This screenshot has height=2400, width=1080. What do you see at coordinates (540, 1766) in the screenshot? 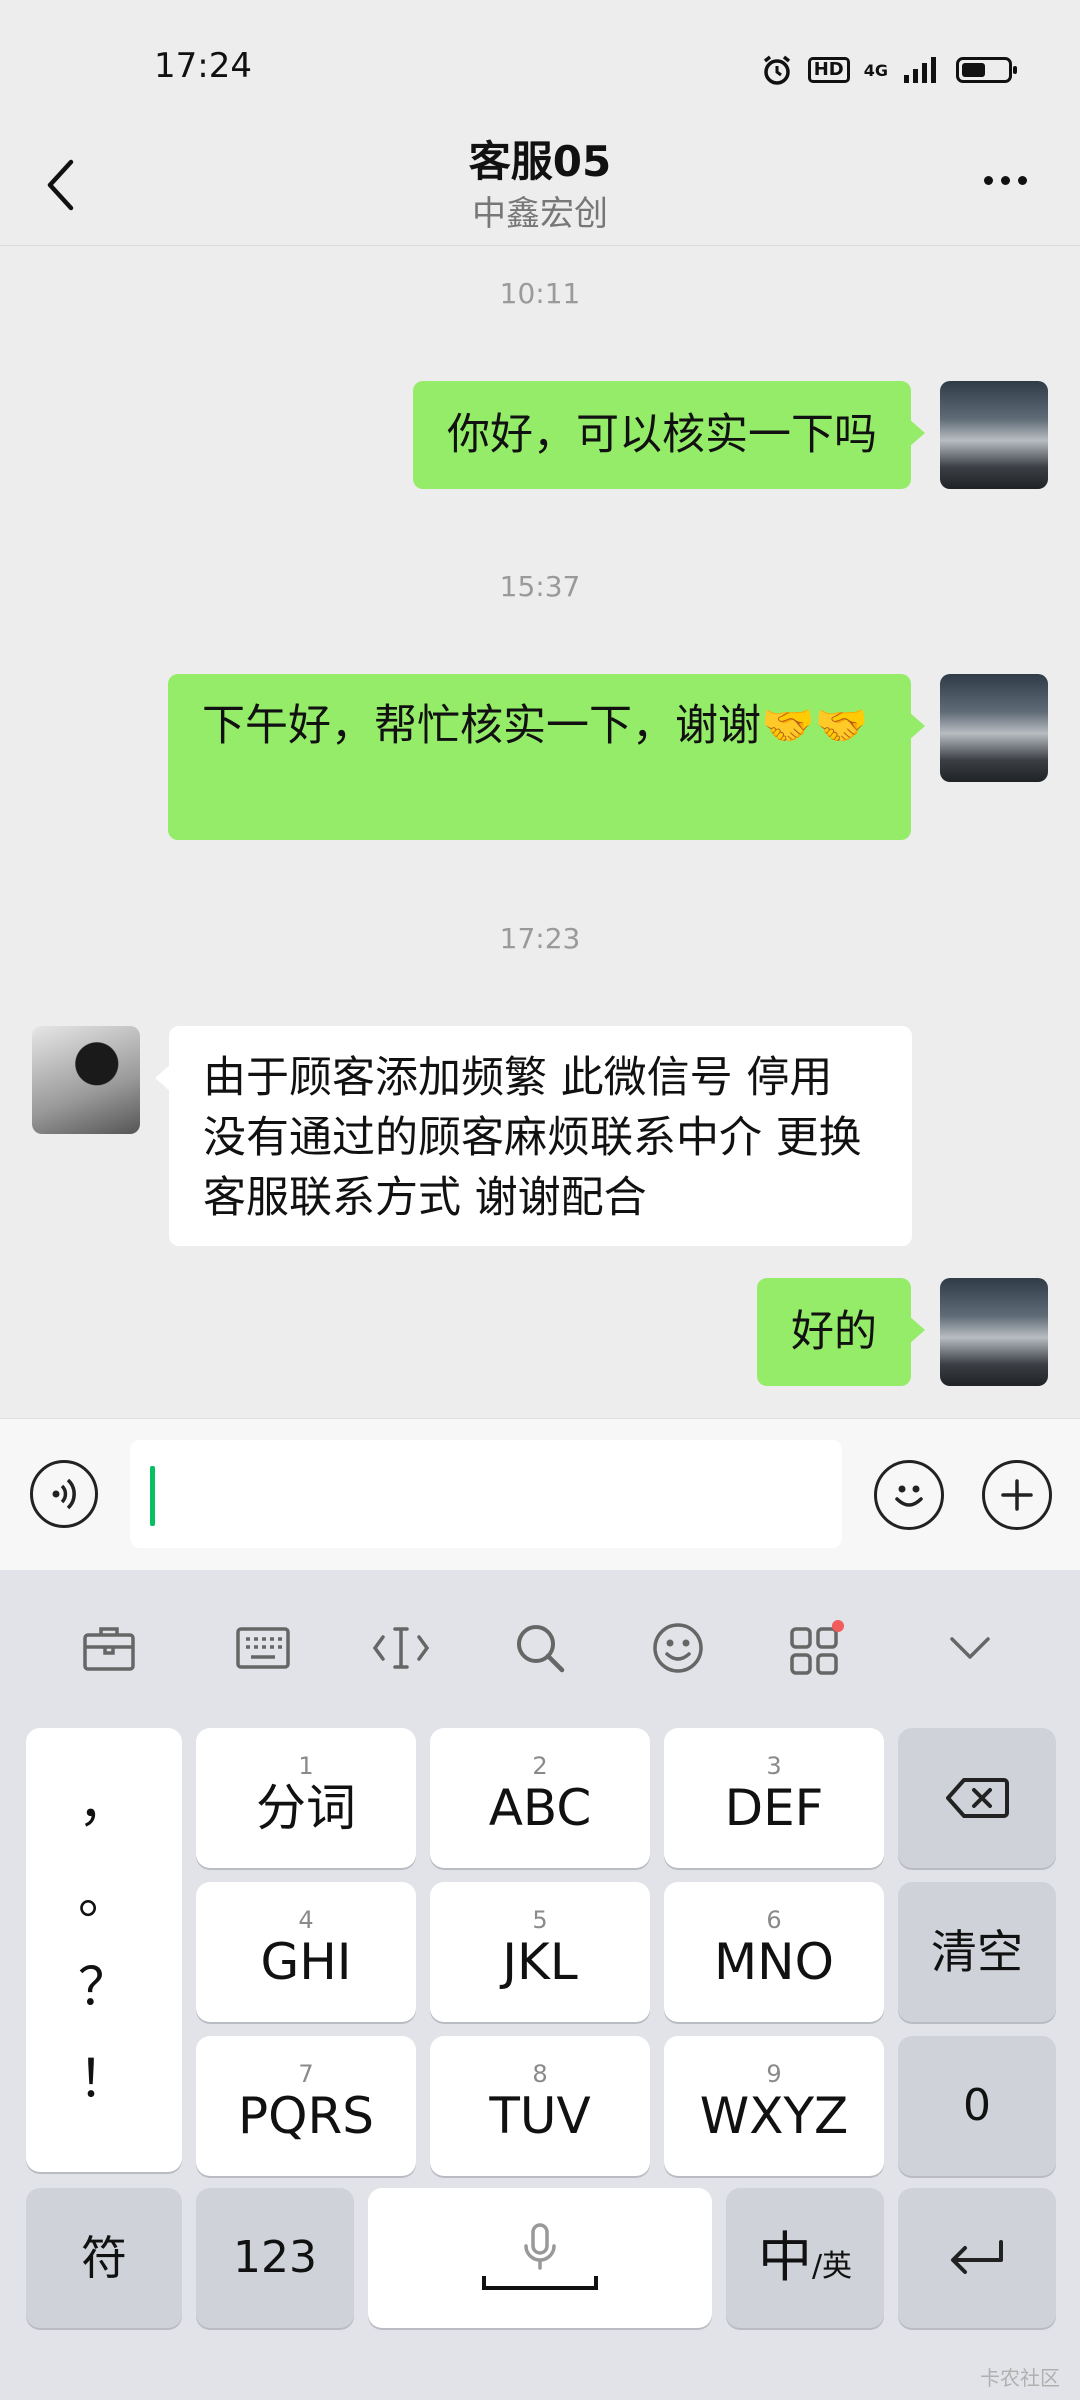
I see `key-number: 2` at bounding box center [540, 1766].